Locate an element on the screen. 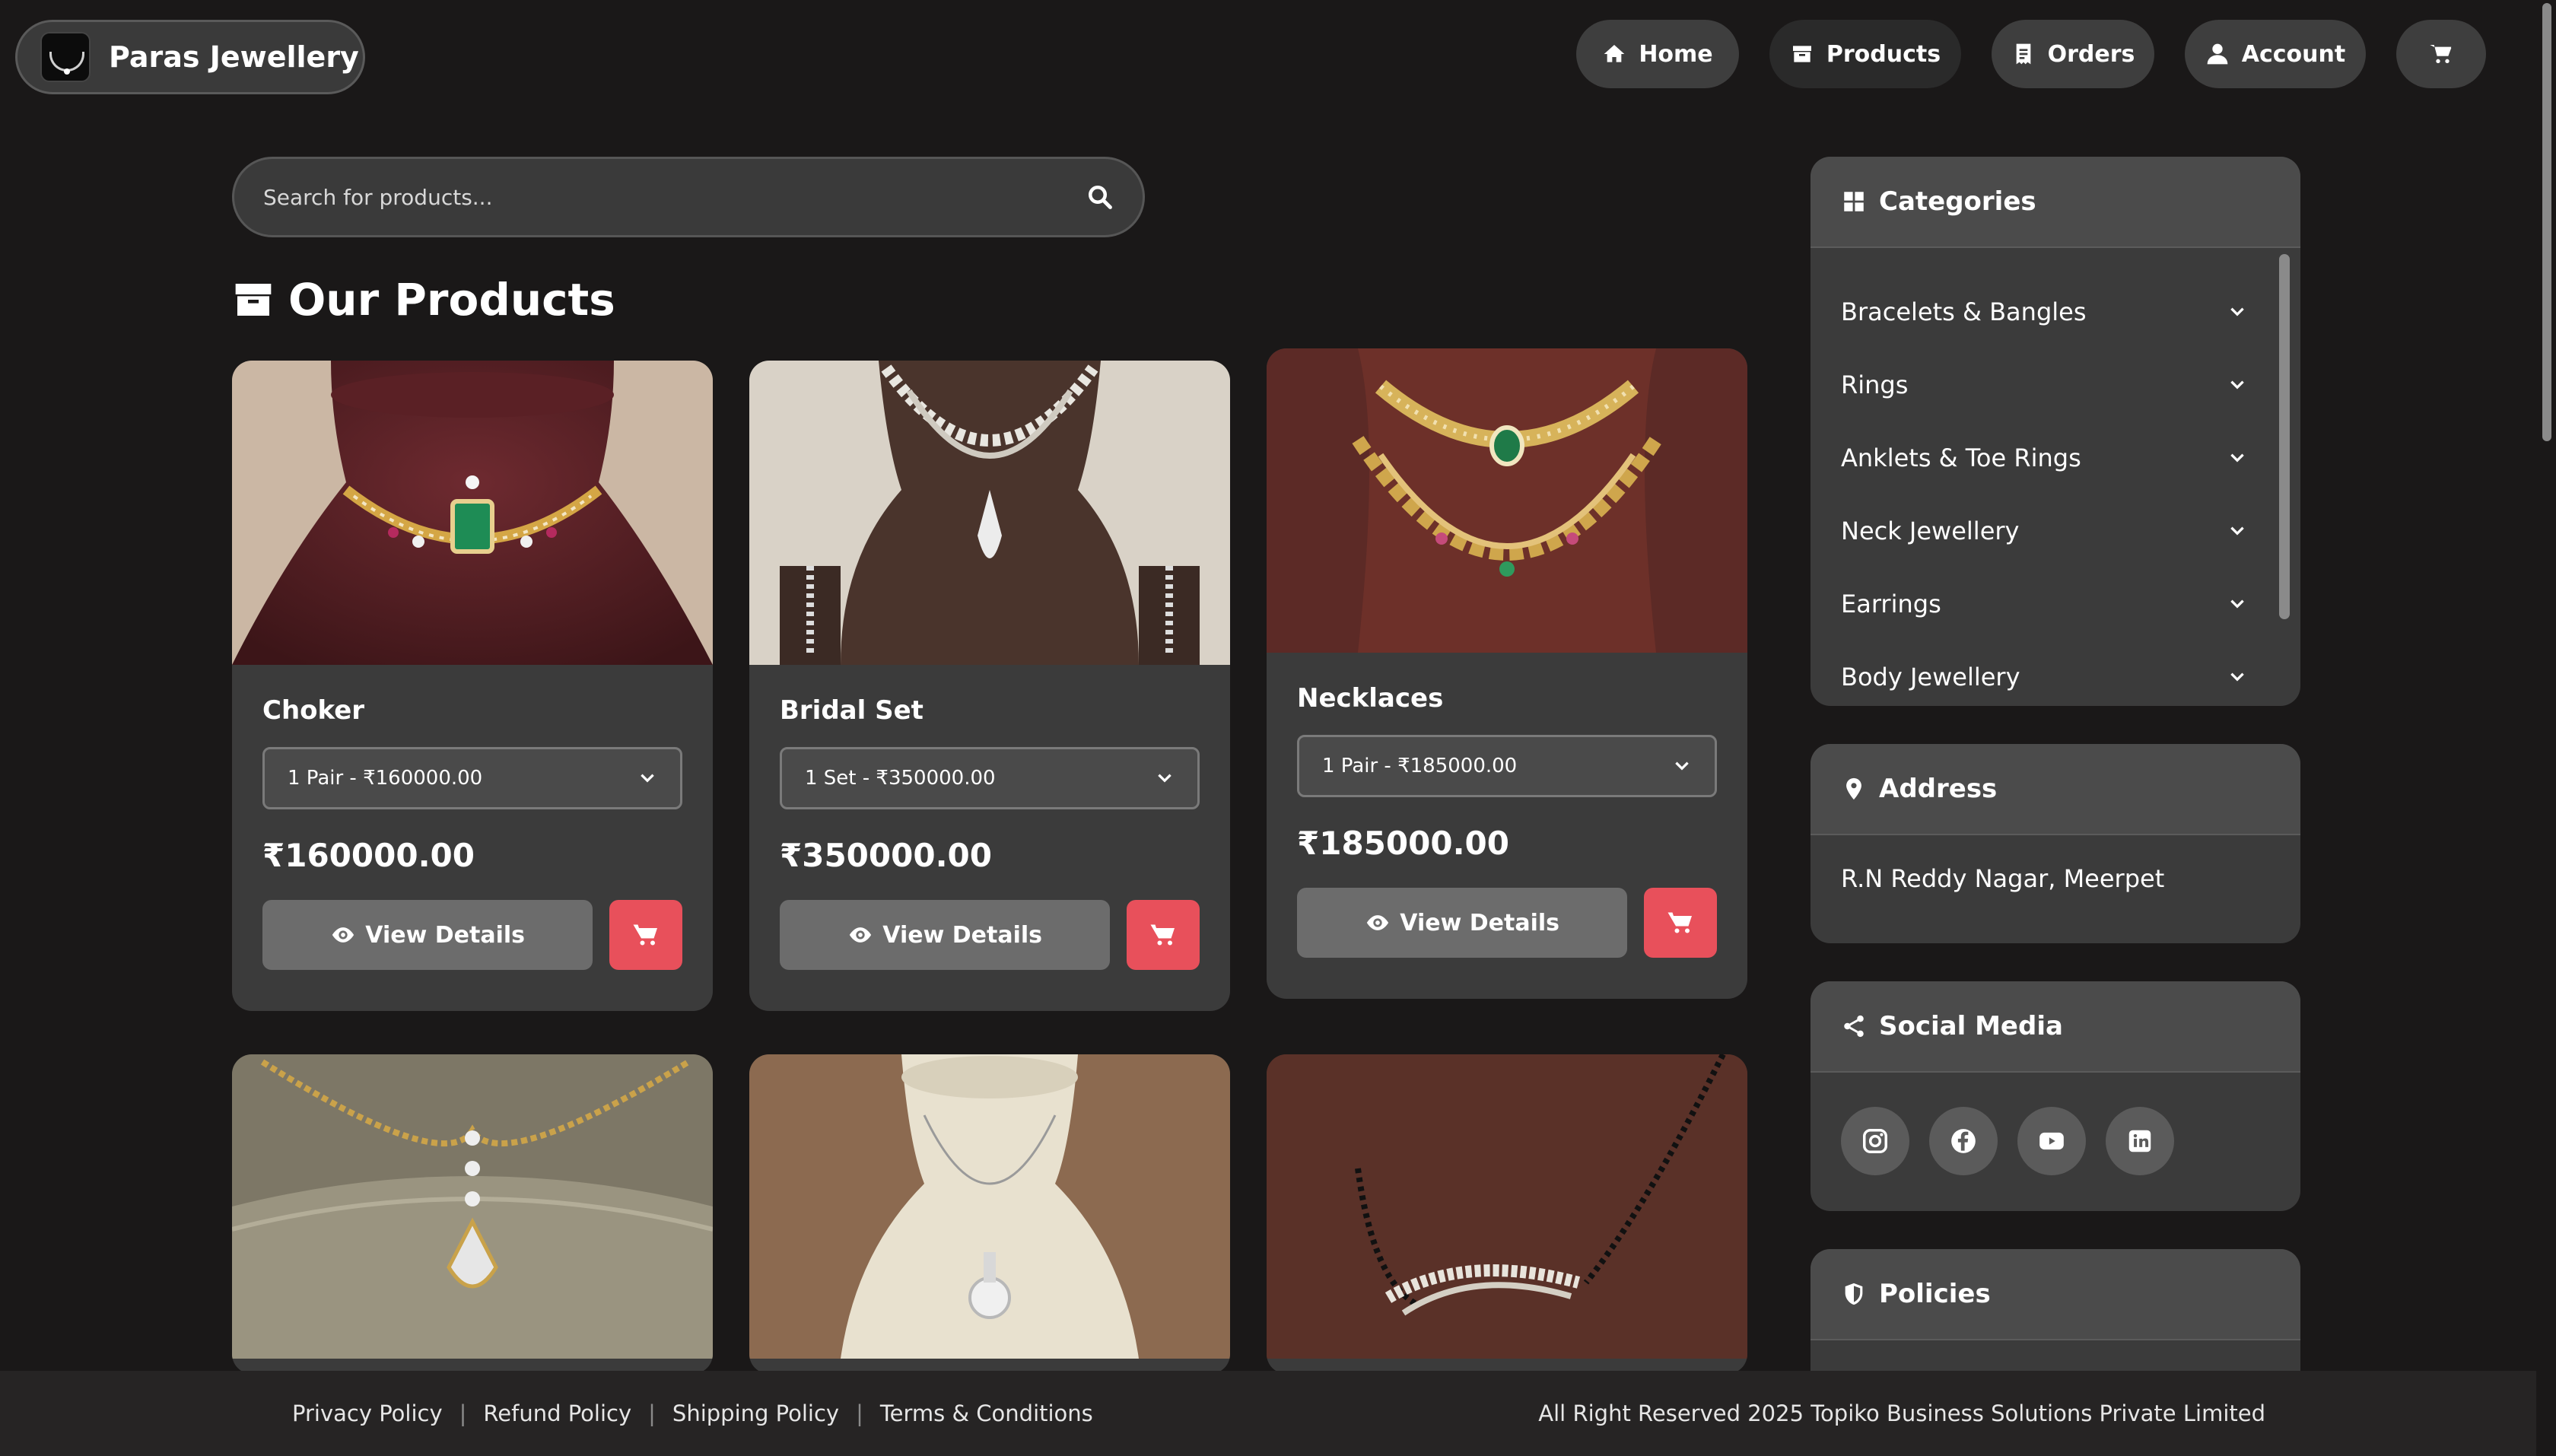 The height and width of the screenshot is (1456, 2556). variant-select: 1 Pair - ₹185000.00 is located at coordinates (1507, 766).